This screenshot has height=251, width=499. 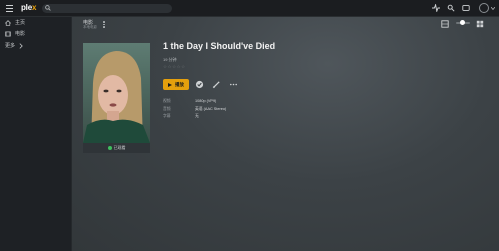 I want to click on meta-subtitles: 字幕 无, so click(x=181, y=116).